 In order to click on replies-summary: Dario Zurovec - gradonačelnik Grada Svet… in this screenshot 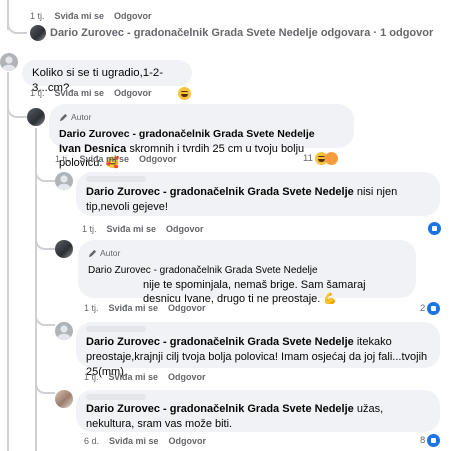, I will do `click(241, 33)`.